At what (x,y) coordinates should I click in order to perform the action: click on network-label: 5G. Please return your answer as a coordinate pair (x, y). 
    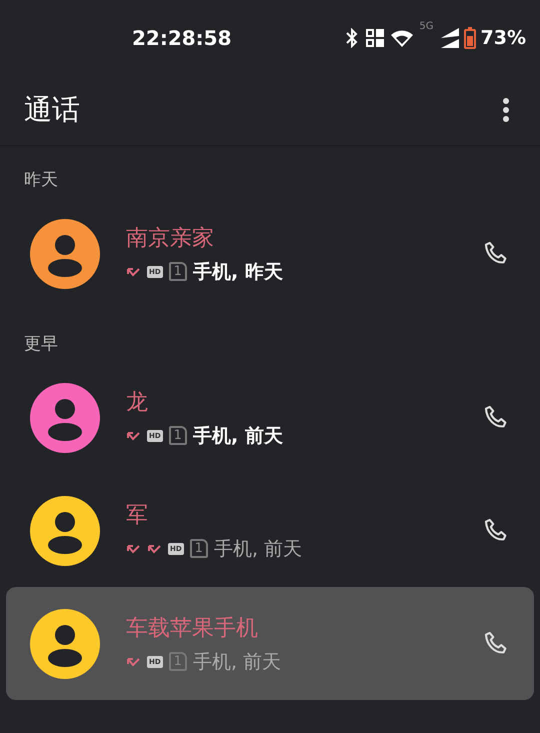
    Looking at the image, I should click on (426, 26).